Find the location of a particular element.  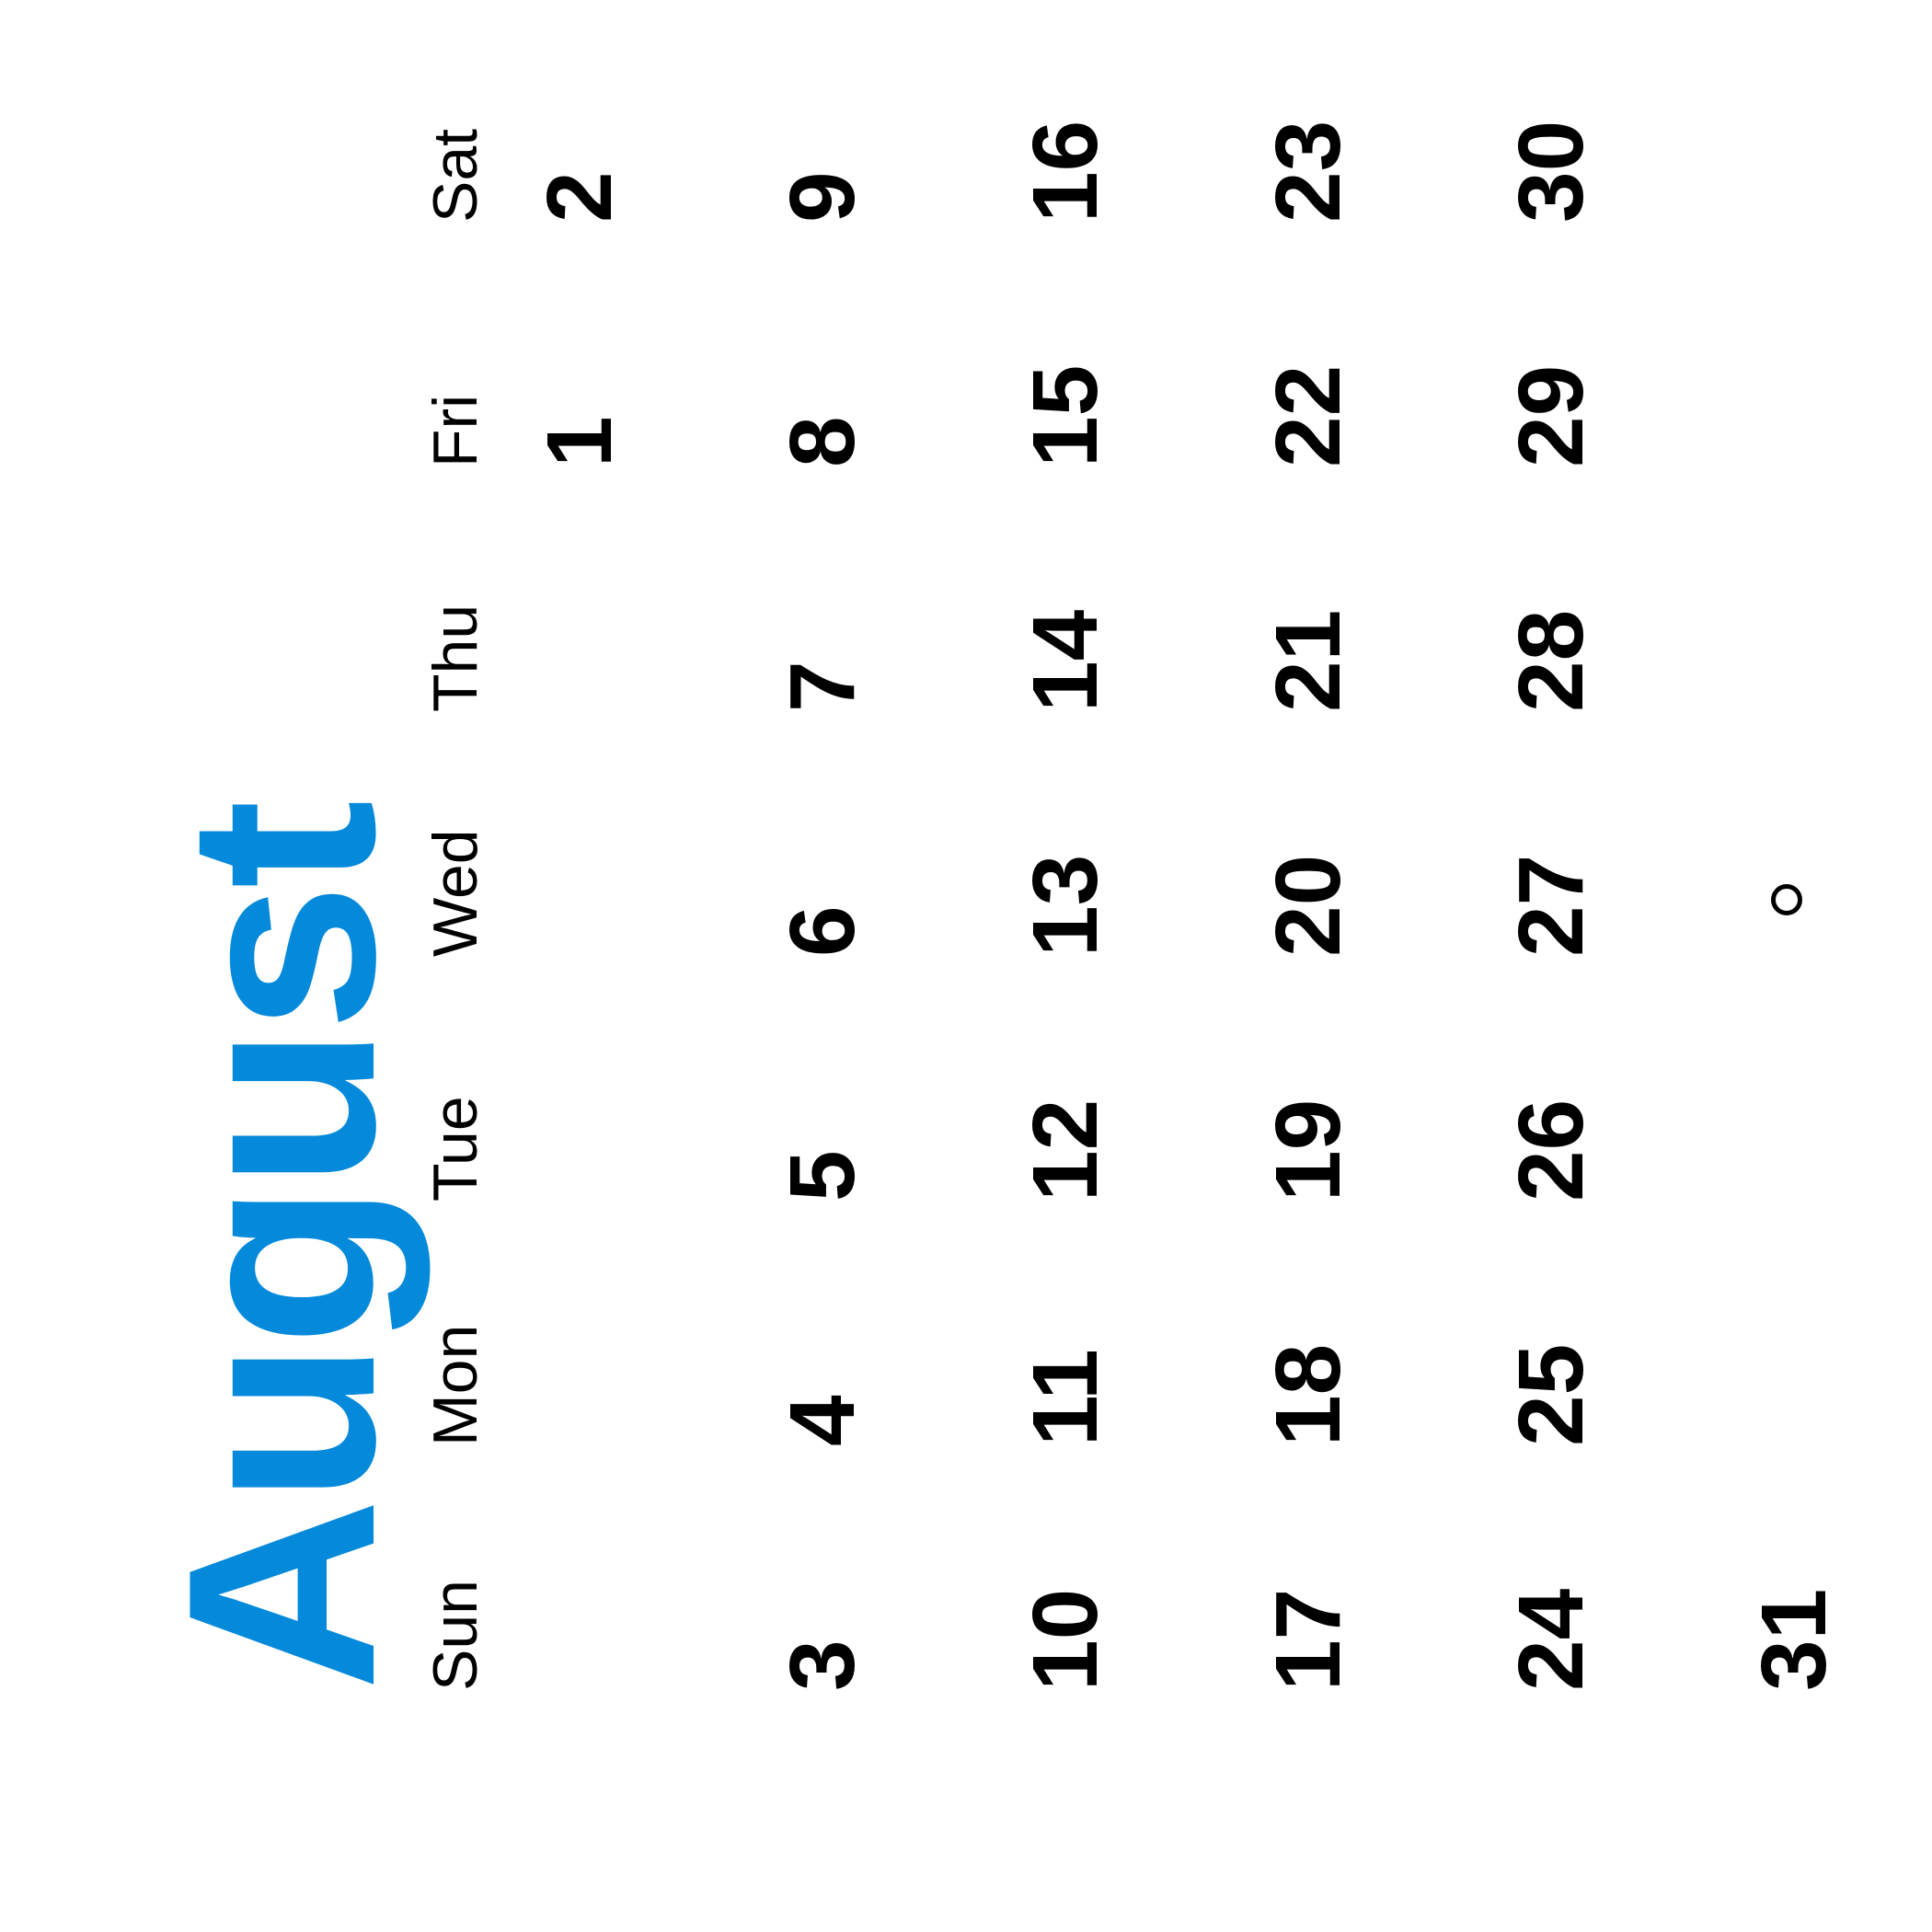

day-29: 29 is located at coordinates (1551, 416).